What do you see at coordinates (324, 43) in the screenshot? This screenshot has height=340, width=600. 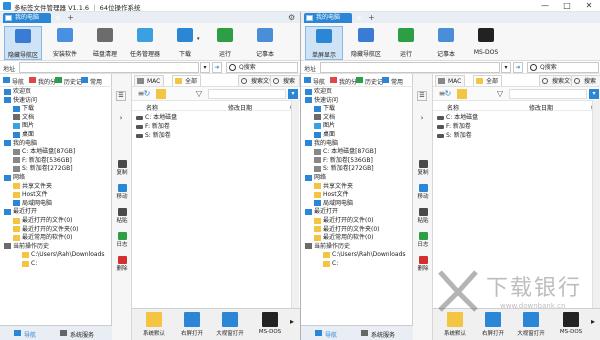 I see `toolbar-button-0: 单屏显示` at bounding box center [324, 43].